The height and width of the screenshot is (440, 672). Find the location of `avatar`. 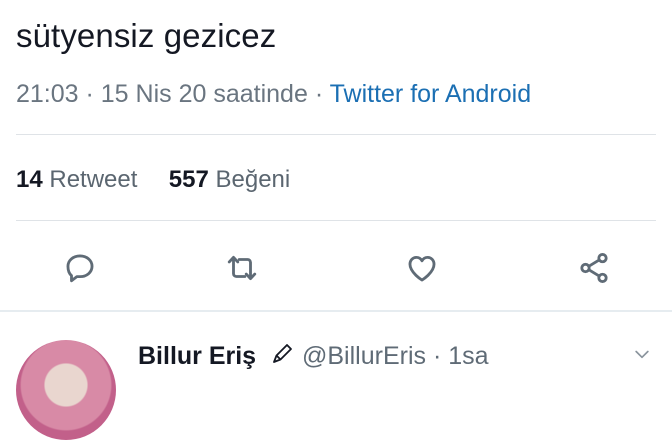

avatar is located at coordinates (66, 390).